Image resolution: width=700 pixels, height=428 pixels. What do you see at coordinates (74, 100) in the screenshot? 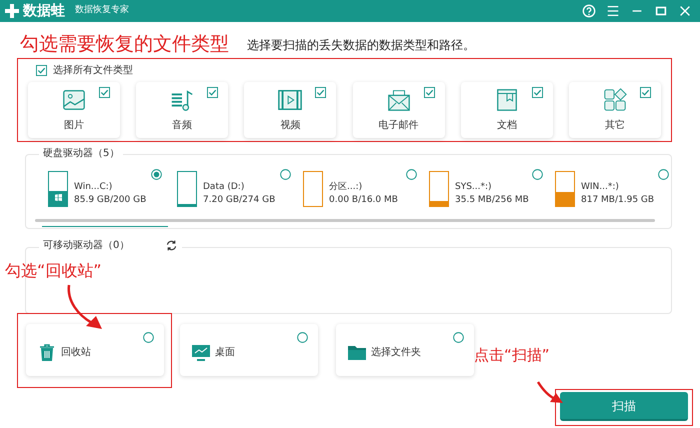
I see `picture-icon` at bounding box center [74, 100].